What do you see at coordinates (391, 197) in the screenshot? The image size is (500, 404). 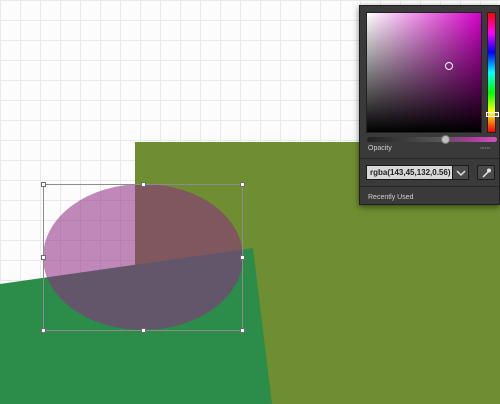 I see `recently-used-label: Recently Used` at bounding box center [391, 197].